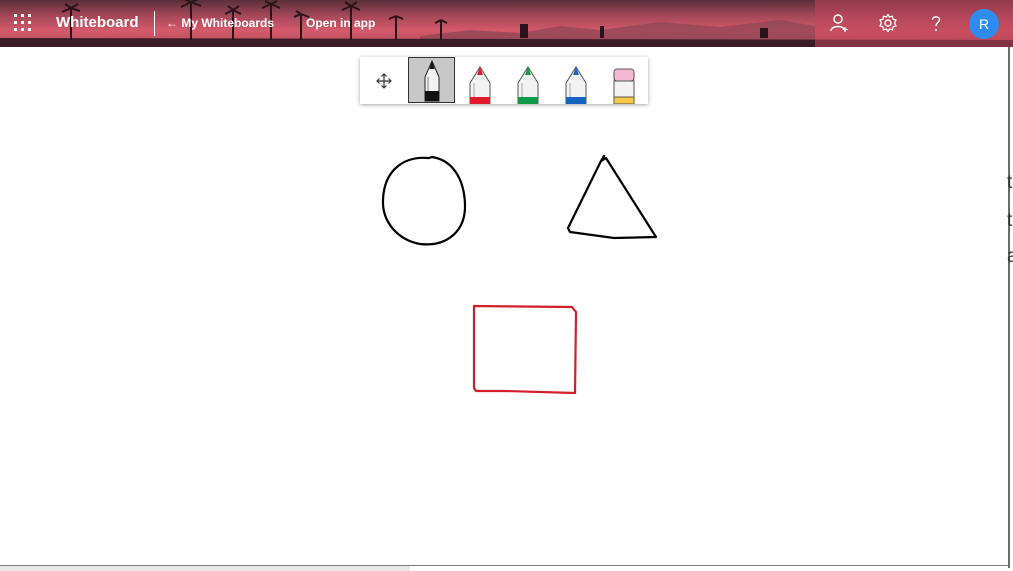 This screenshot has width=1013, height=571. Describe the element at coordinates (1010, 256) in the screenshot. I see `background-text-fragment: a` at that location.